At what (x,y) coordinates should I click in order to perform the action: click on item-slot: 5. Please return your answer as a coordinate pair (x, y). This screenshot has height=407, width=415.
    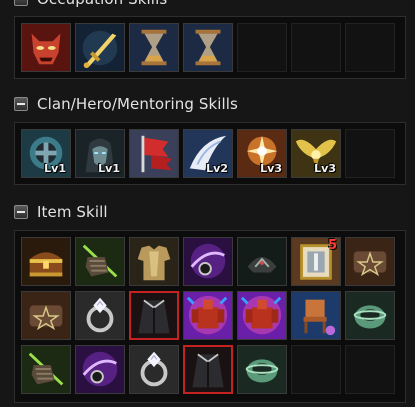
    Looking at the image, I should click on (316, 261).